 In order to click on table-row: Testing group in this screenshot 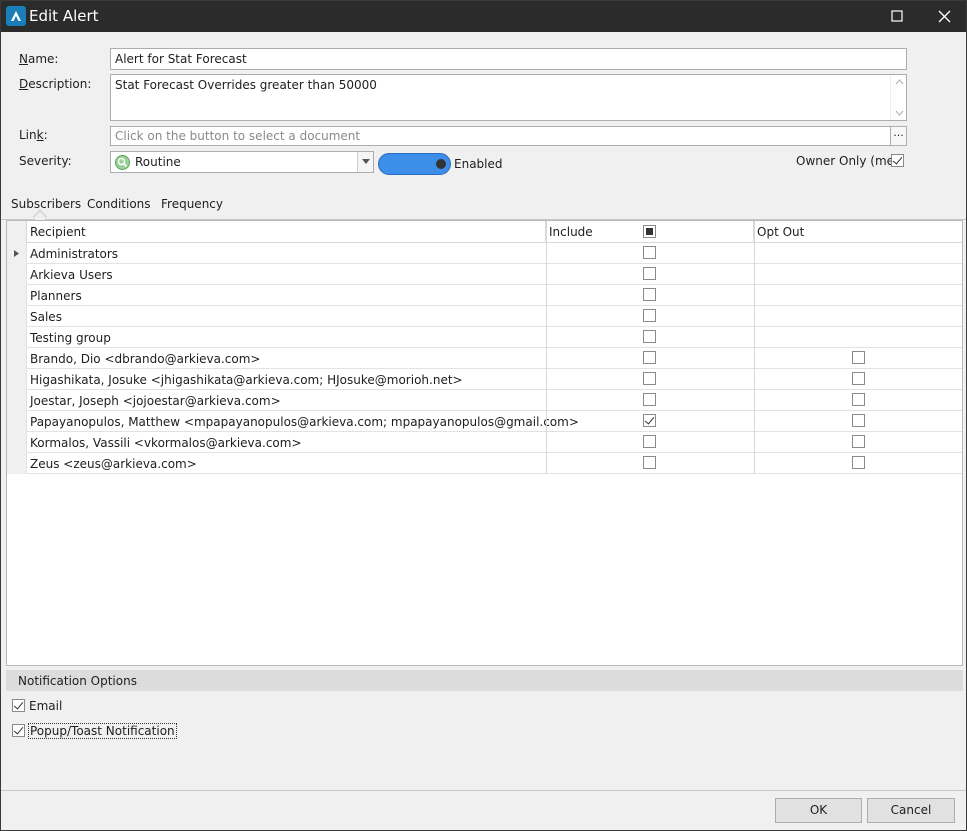, I will do `click(484, 337)`.